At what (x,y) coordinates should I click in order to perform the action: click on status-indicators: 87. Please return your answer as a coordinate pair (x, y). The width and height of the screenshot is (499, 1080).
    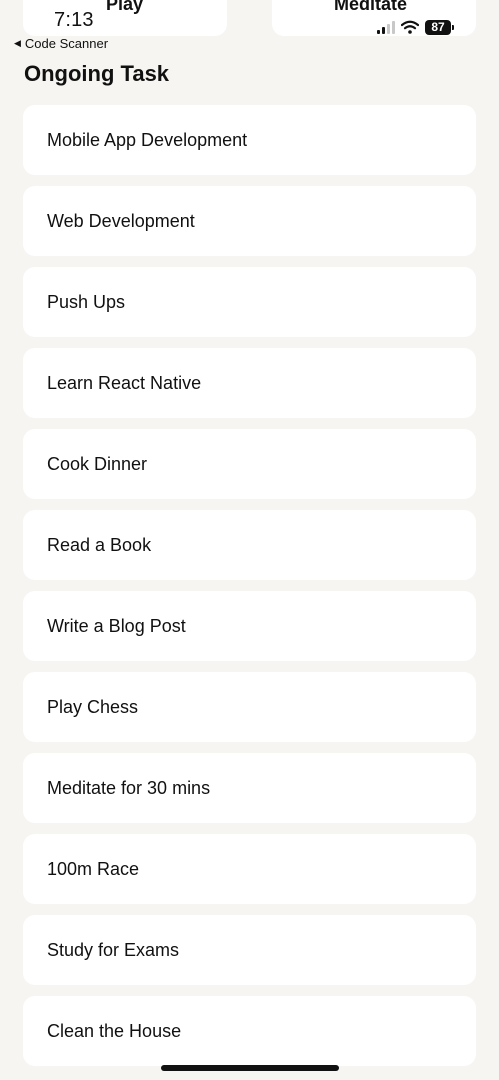
    Looking at the image, I should click on (415, 27).